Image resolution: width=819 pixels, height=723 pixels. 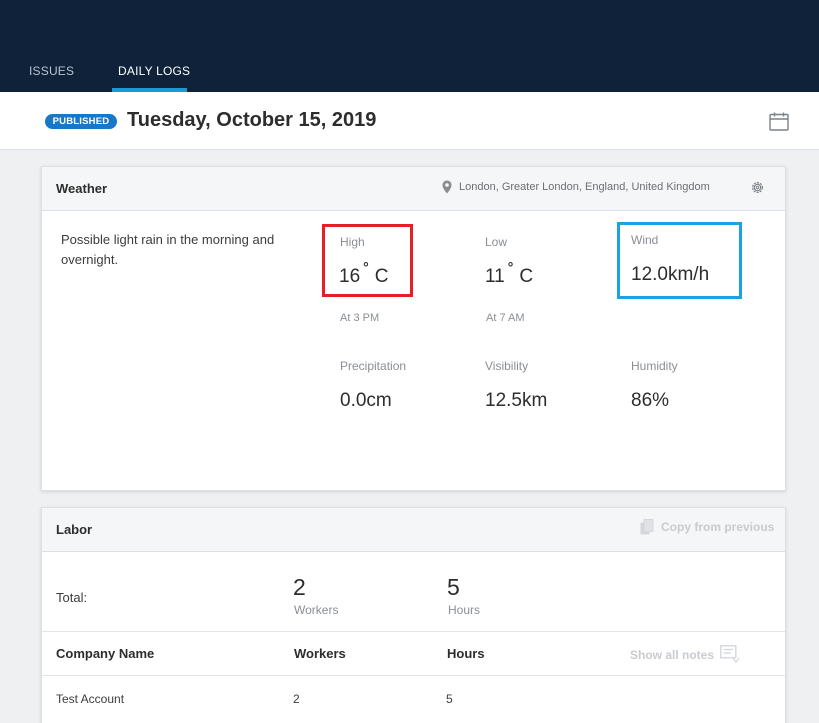 I want to click on copy-icon, so click(x=647, y=527).